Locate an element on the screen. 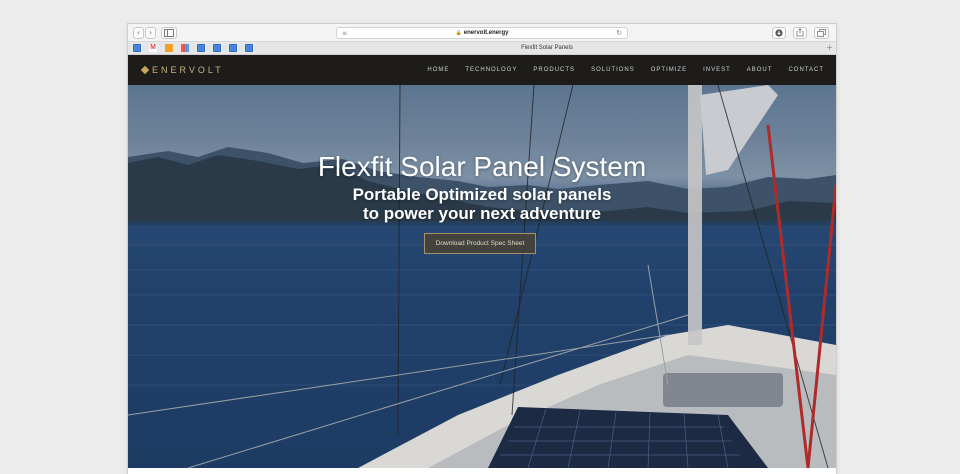 Image resolution: width=960 pixels, height=474 pixels. menu-item-technology: TECHNOLOGY is located at coordinates (491, 70).